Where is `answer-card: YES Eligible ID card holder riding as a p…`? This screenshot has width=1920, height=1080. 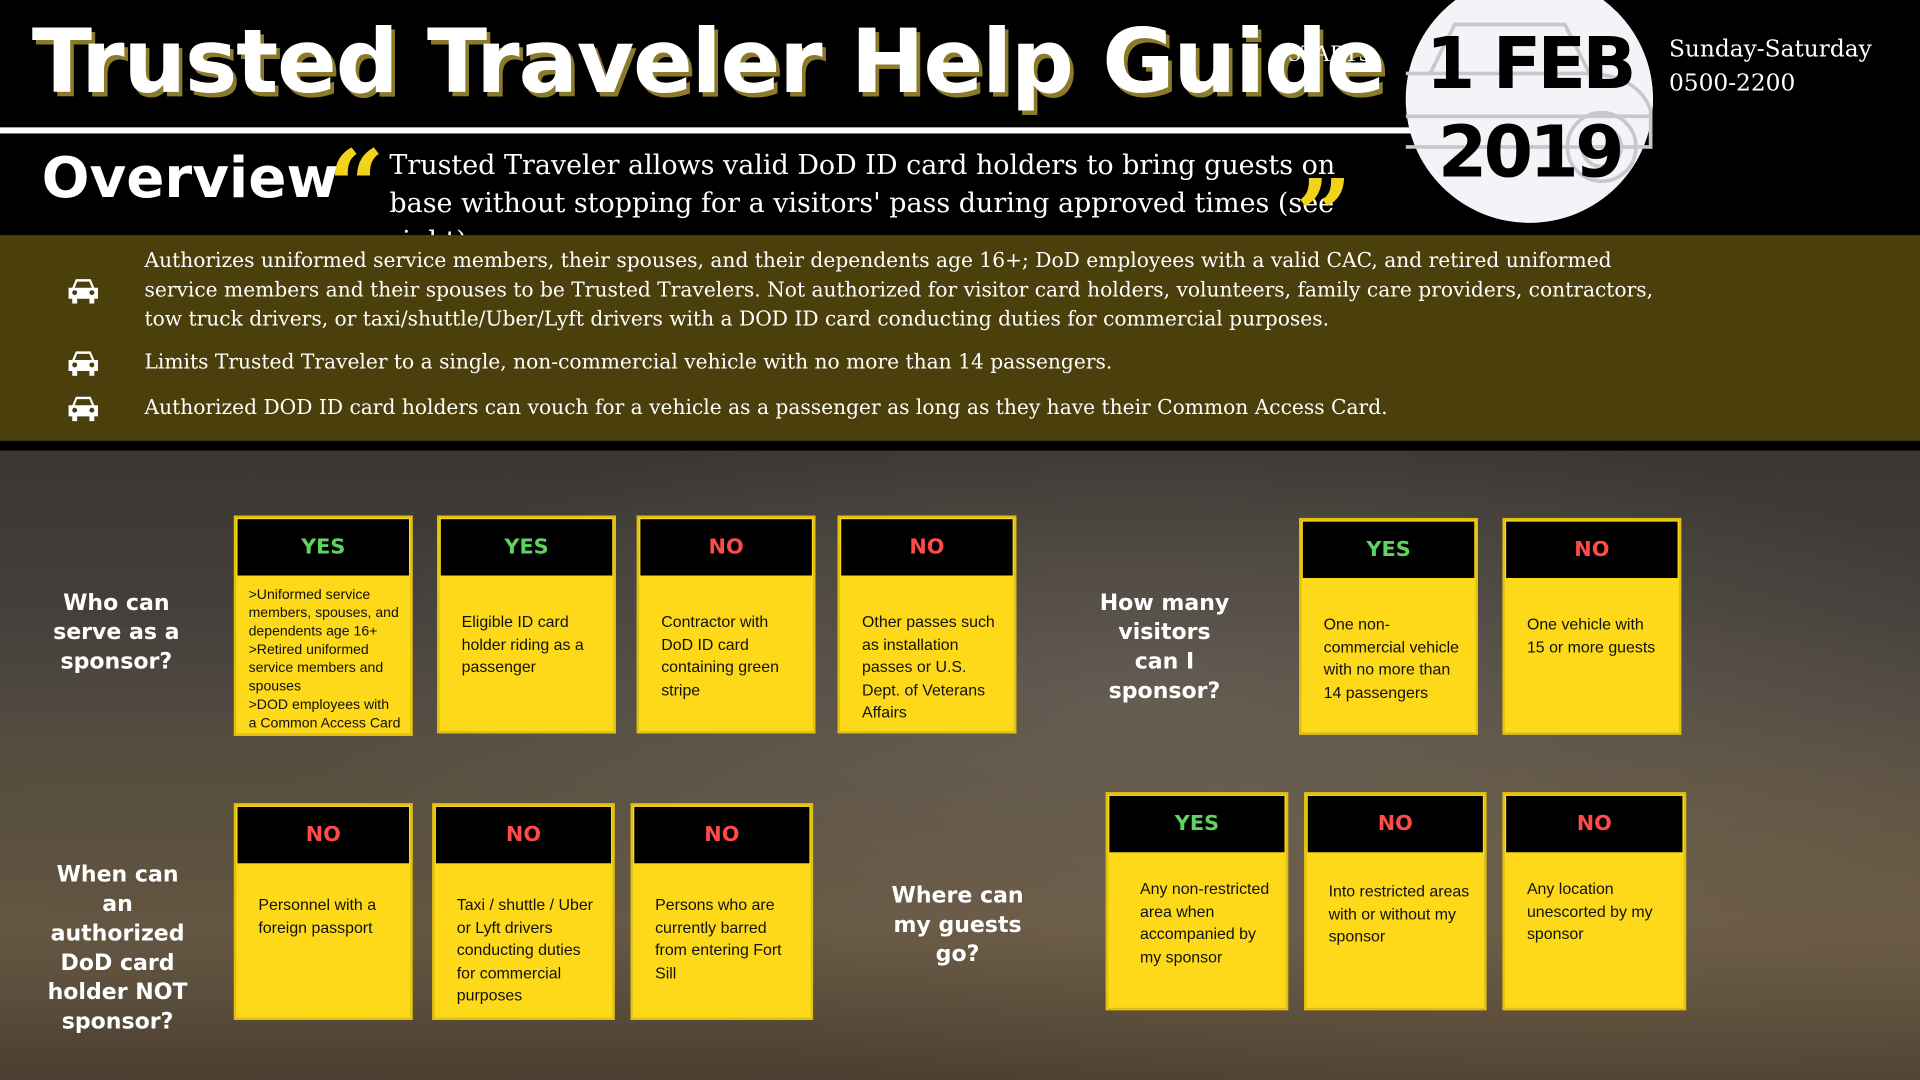 answer-card: YES Eligible ID card holder riding as a p… is located at coordinates (526, 624).